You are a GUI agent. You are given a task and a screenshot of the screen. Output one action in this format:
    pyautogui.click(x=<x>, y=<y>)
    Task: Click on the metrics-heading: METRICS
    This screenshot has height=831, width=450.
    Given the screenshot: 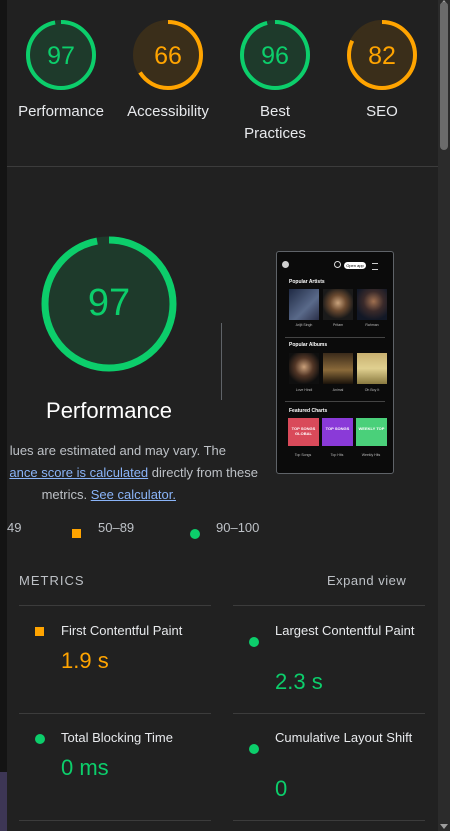 What is the action you would take?
    pyautogui.click(x=52, y=580)
    